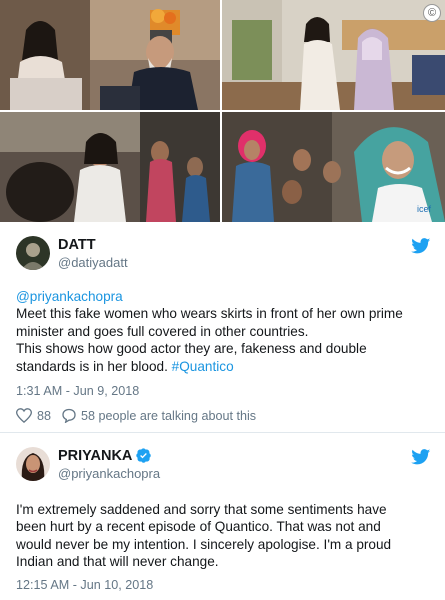 This screenshot has width=445, height=600. What do you see at coordinates (144, 455) in the screenshot?
I see `verified-badge-icon` at bounding box center [144, 455].